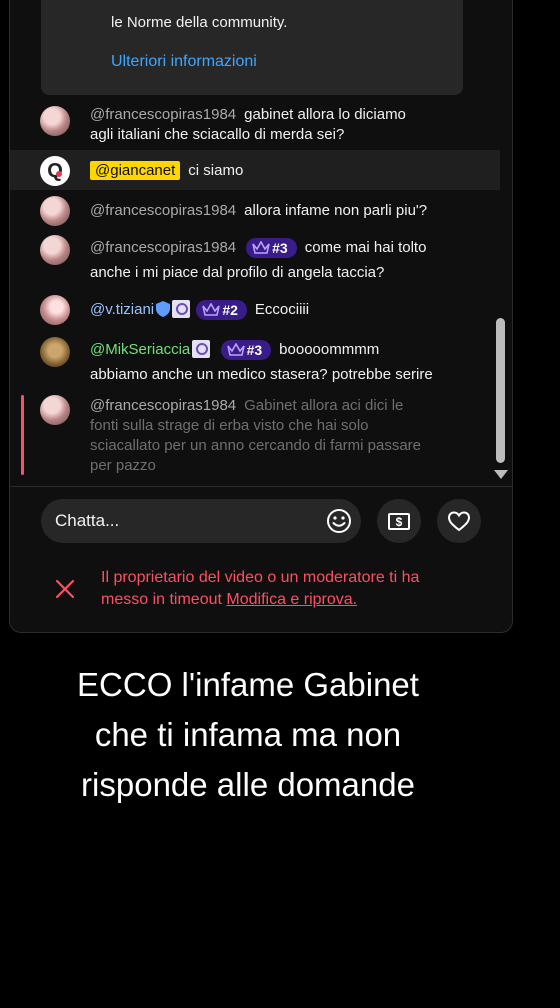 This screenshot has height=1008, width=560. What do you see at coordinates (180, 521) in the screenshot?
I see `chat-input` at bounding box center [180, 521].